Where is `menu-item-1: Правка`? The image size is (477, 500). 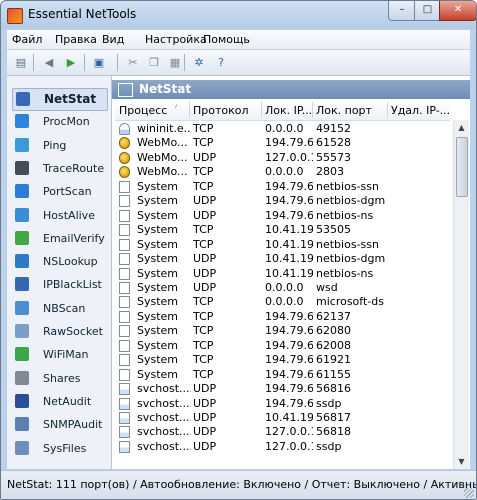
menu-item-1: Правка is located at coordinates (76, 39).